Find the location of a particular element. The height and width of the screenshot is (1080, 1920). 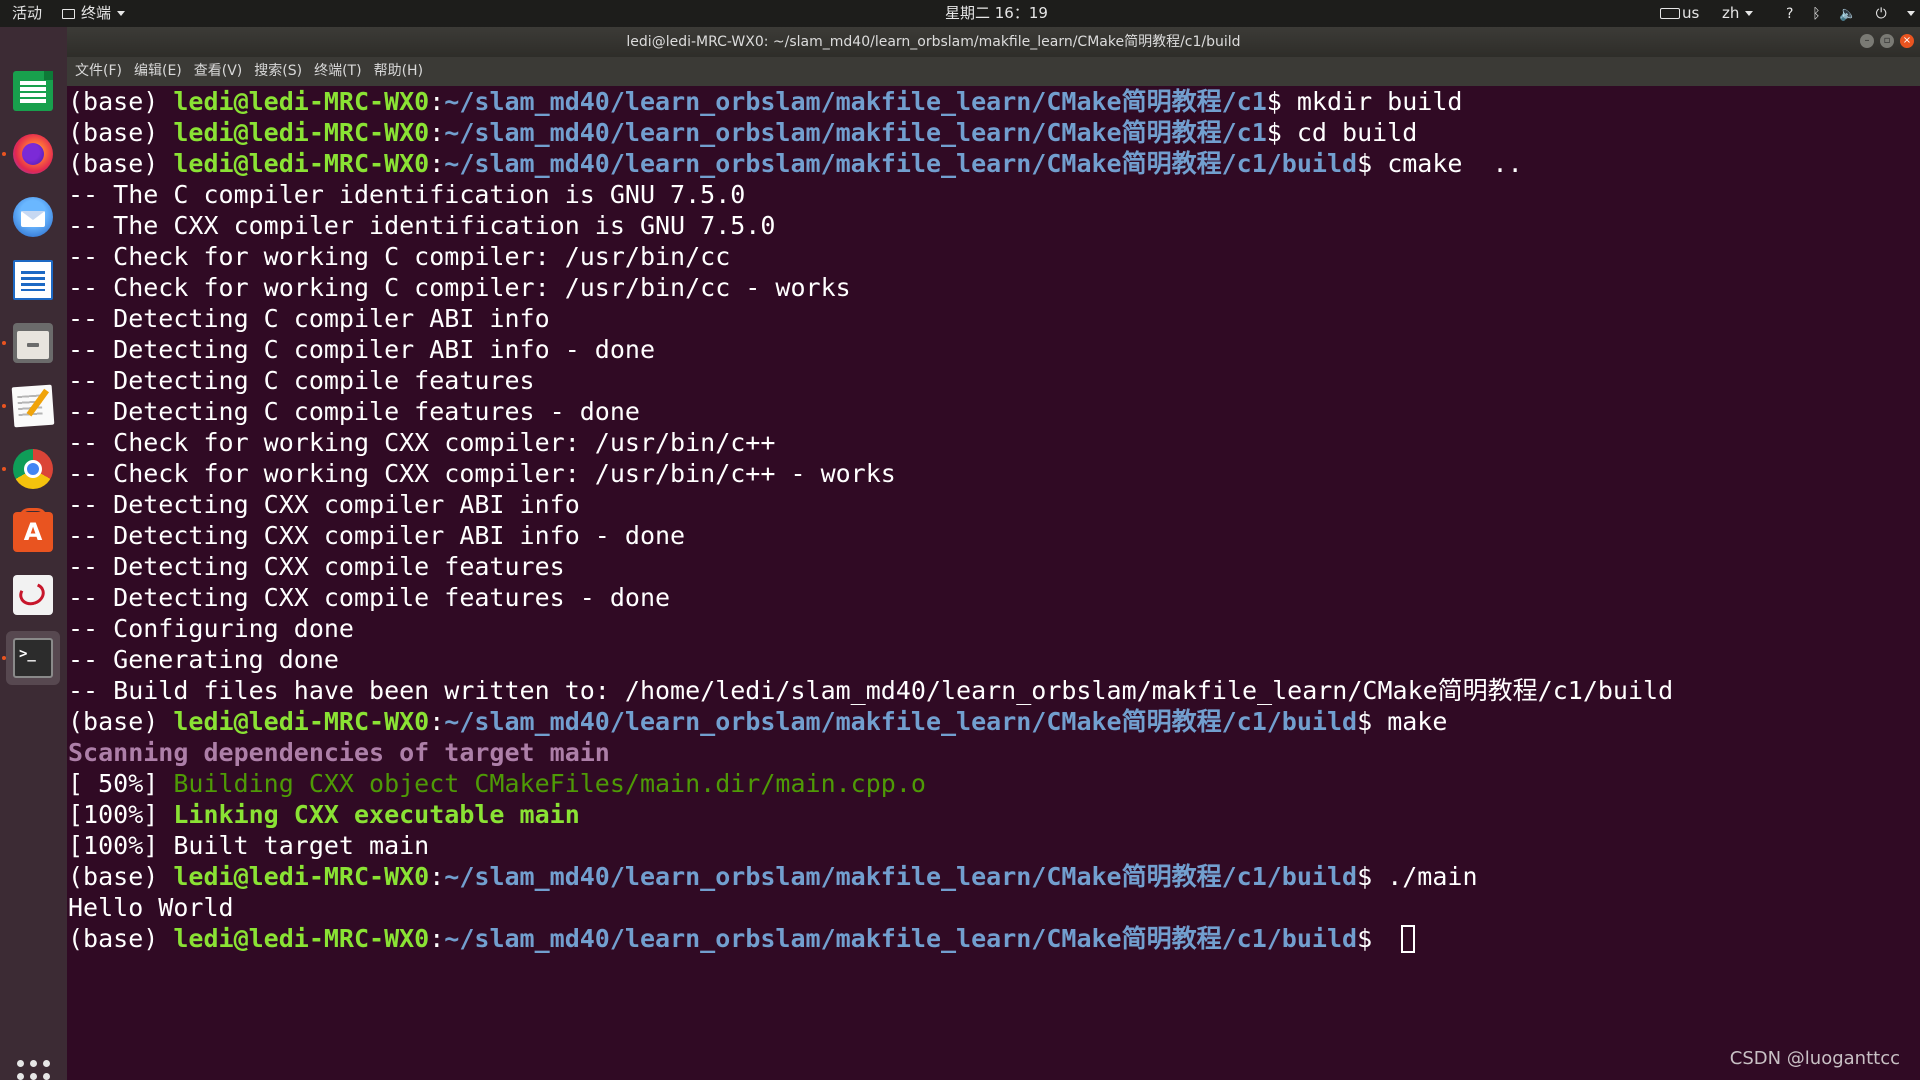

bluetooth-icon: ᛒ is located at coordinates (1816, 14).